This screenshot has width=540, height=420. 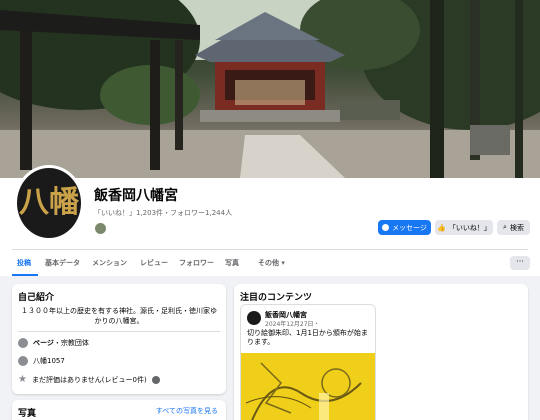 I want to click on page-type-label: ページ, so click(x=43, y=343).